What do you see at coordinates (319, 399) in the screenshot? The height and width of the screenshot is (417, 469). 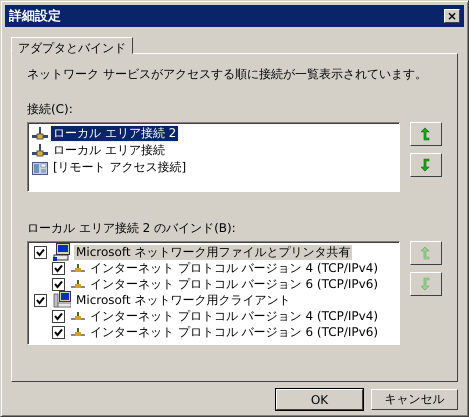 I see `dialog-button: OK` at bounding box center [319, 399].